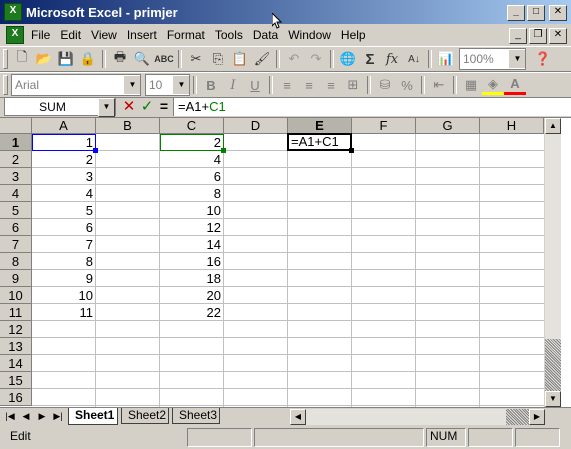 The image size is (571, 449). I want to click on cell-a6: 6, so click(63, 227).